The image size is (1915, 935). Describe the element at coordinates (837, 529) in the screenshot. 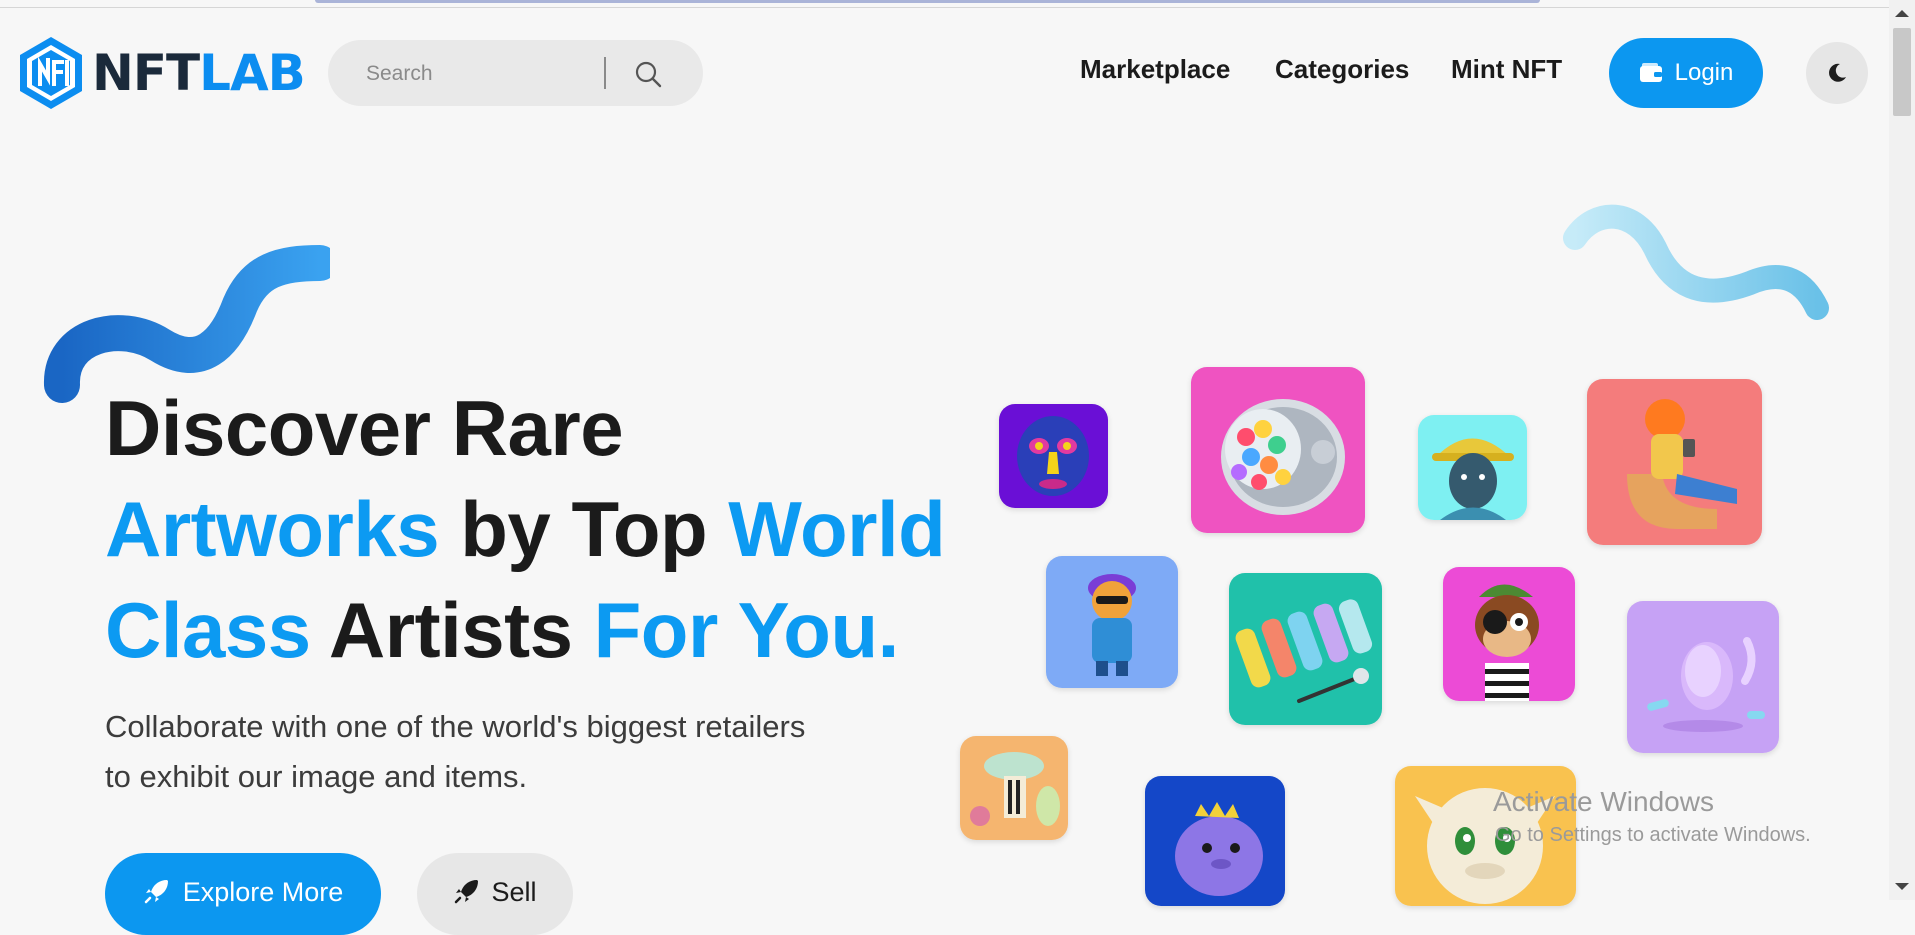

I see `hero-line-2-c: World` at that location.